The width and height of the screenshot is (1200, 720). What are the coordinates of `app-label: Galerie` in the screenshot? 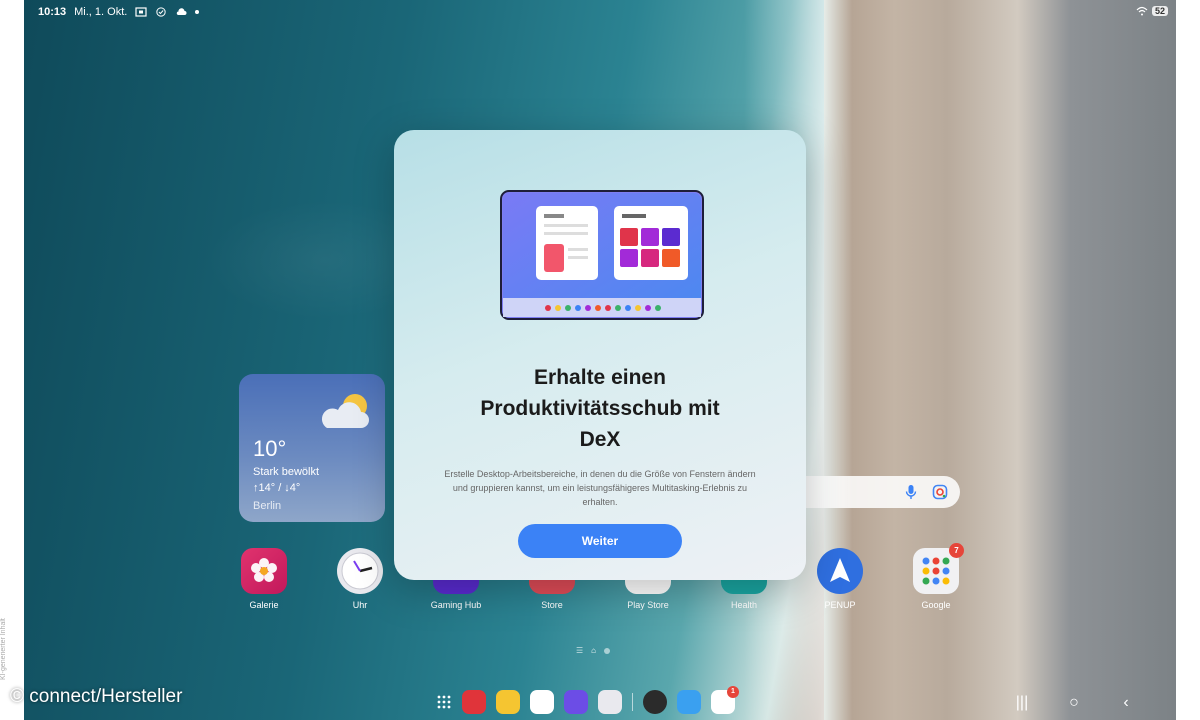 It's located at (264, 605).